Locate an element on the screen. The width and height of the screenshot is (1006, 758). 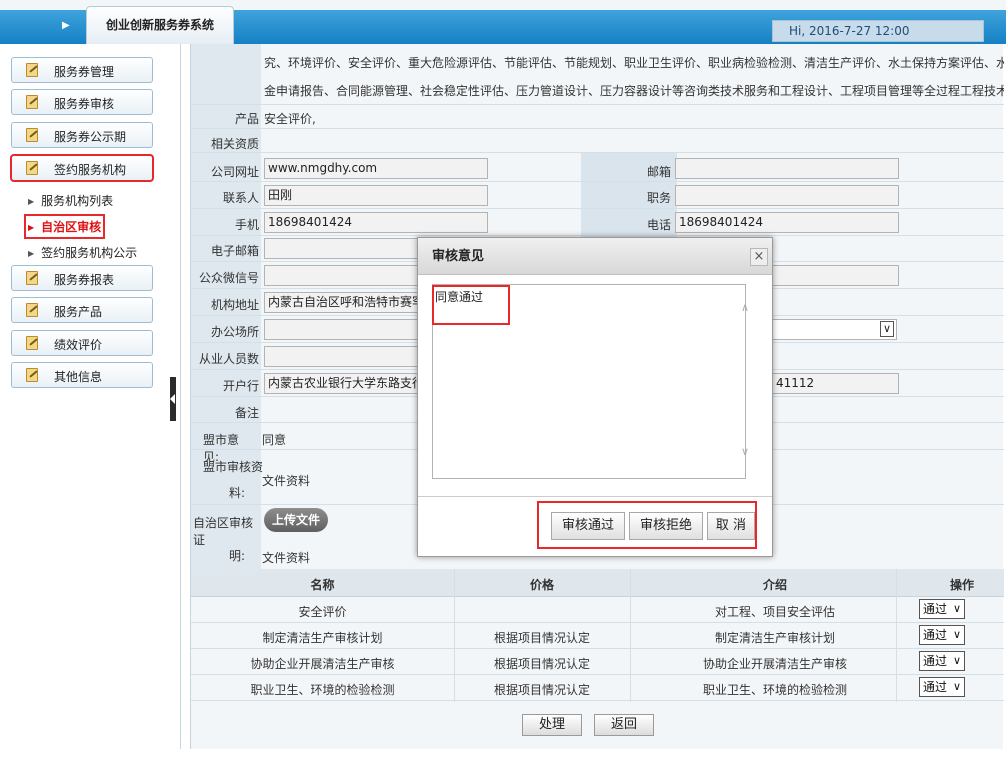
phone-field: 18698401424 is located at coordinates (787, 222).